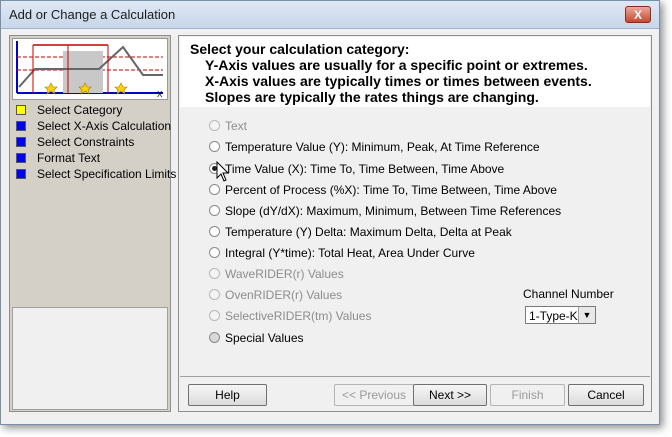 The width and height of the screenshot is (672, 437). What do you see at coordinates (69, 158) in the screenshot?
I see `step-label: Format Text` at bounding box center [69, 158].